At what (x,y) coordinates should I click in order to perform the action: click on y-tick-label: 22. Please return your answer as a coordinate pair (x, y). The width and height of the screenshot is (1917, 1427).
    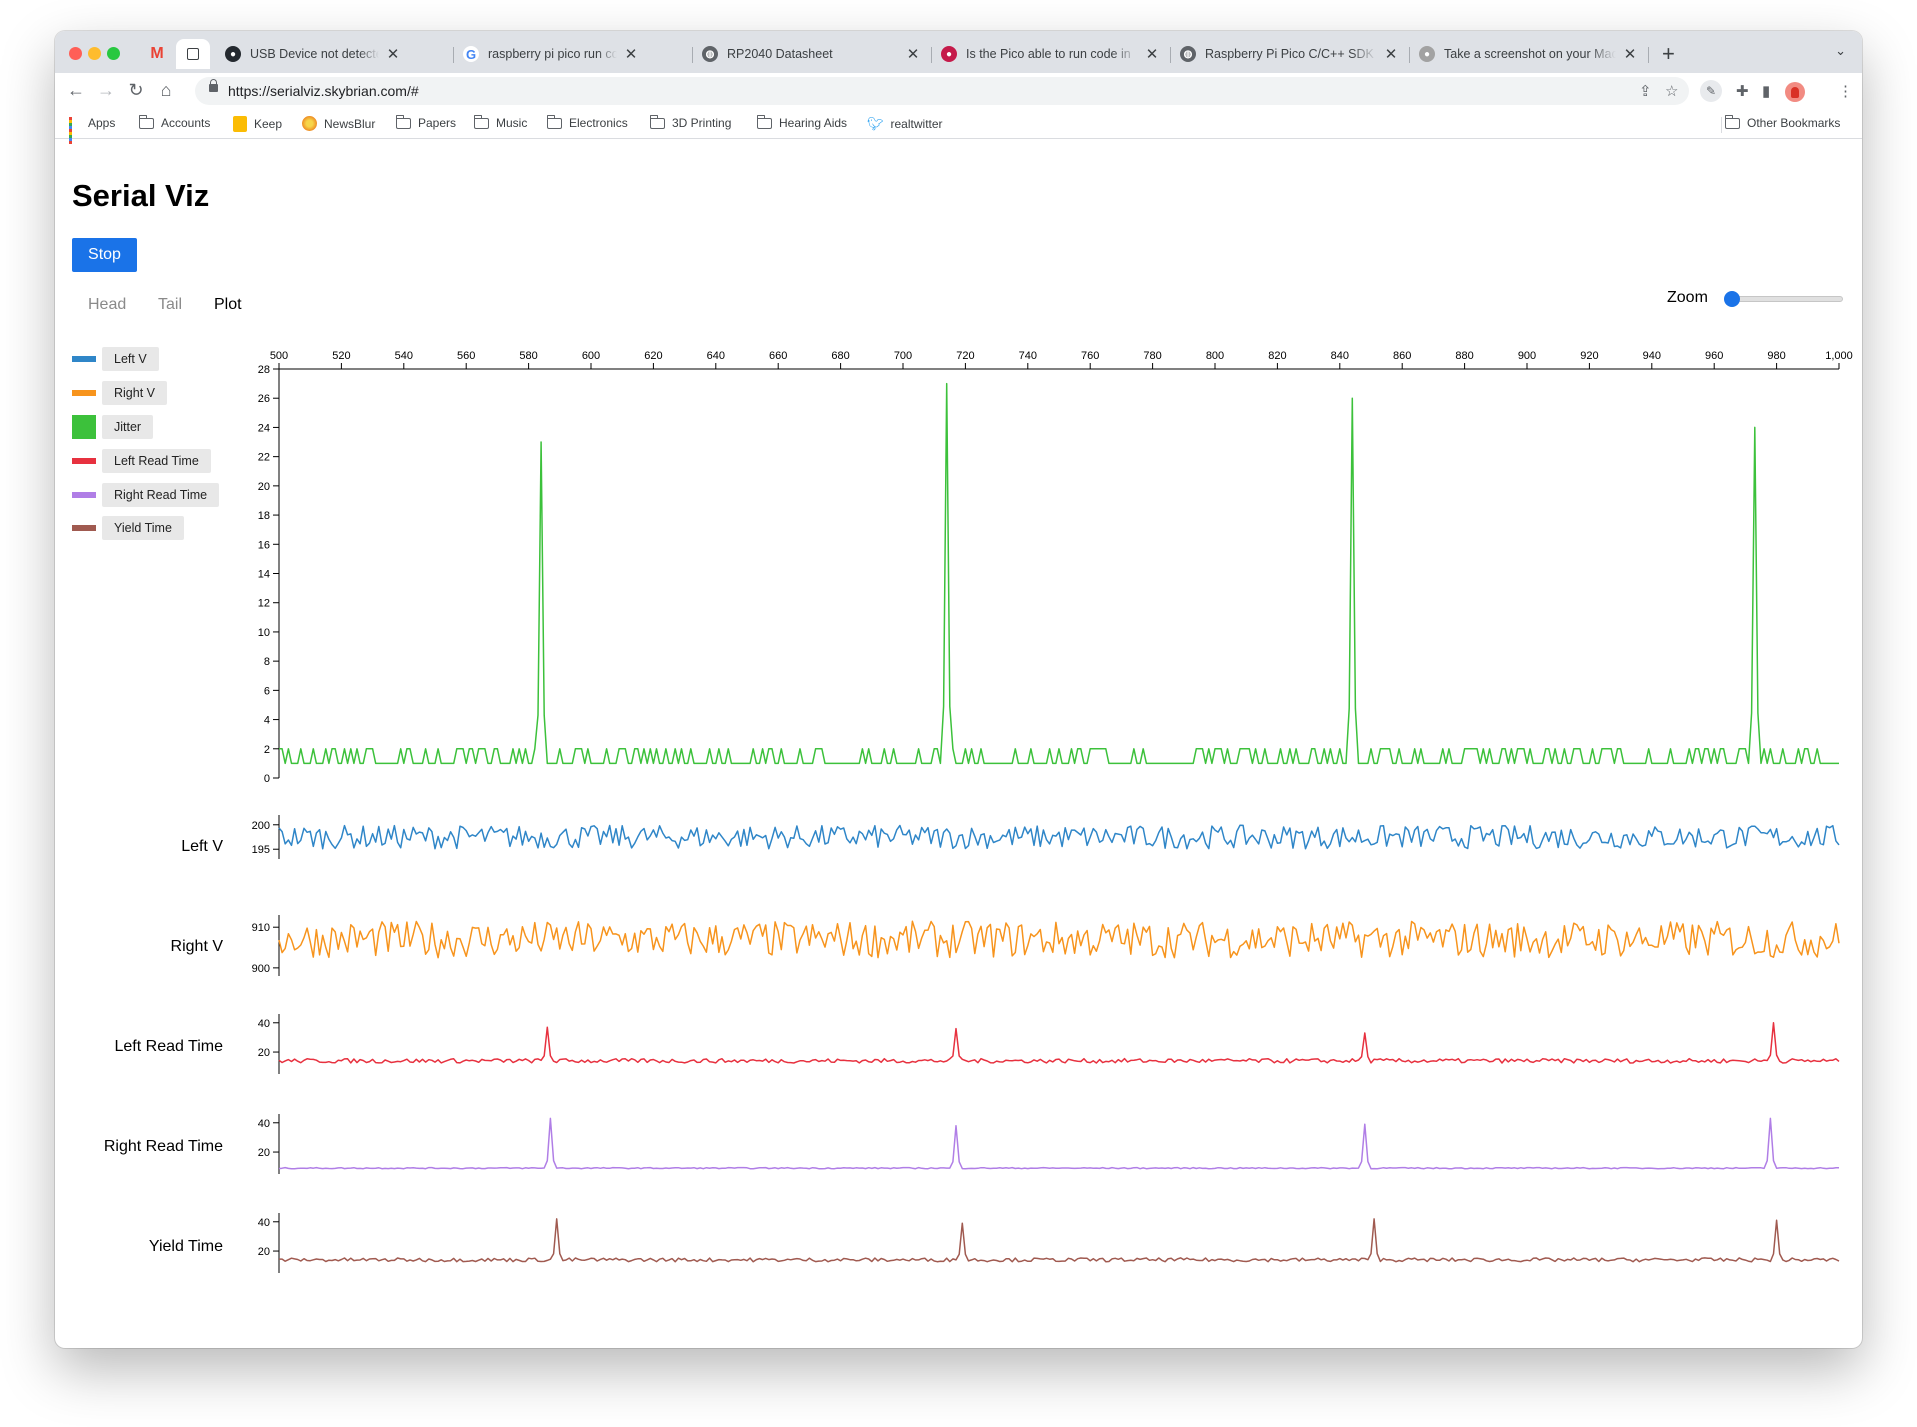
    Looking at the image, I should click on (264, 458).